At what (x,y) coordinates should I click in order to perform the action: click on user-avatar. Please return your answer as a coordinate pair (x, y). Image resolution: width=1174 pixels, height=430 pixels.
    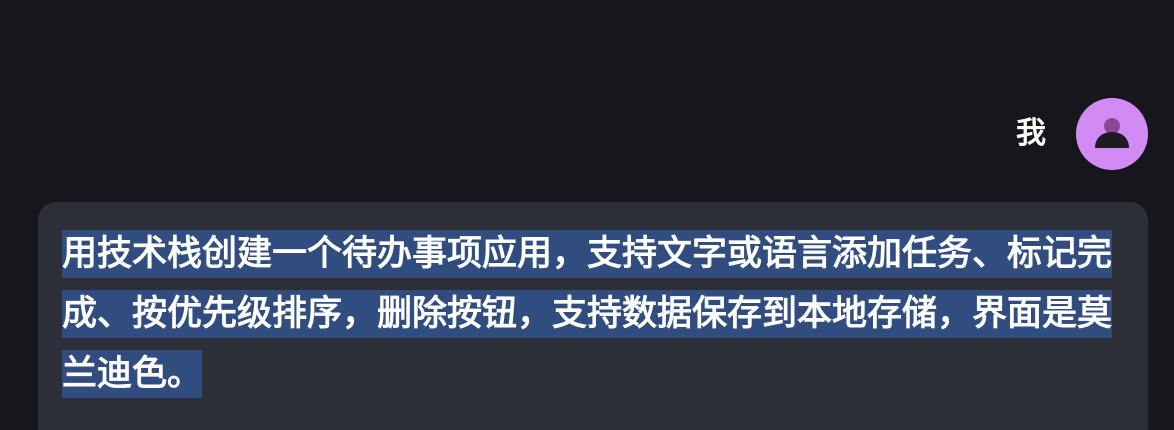
    Looking at the image, I should click on (1112, 134).